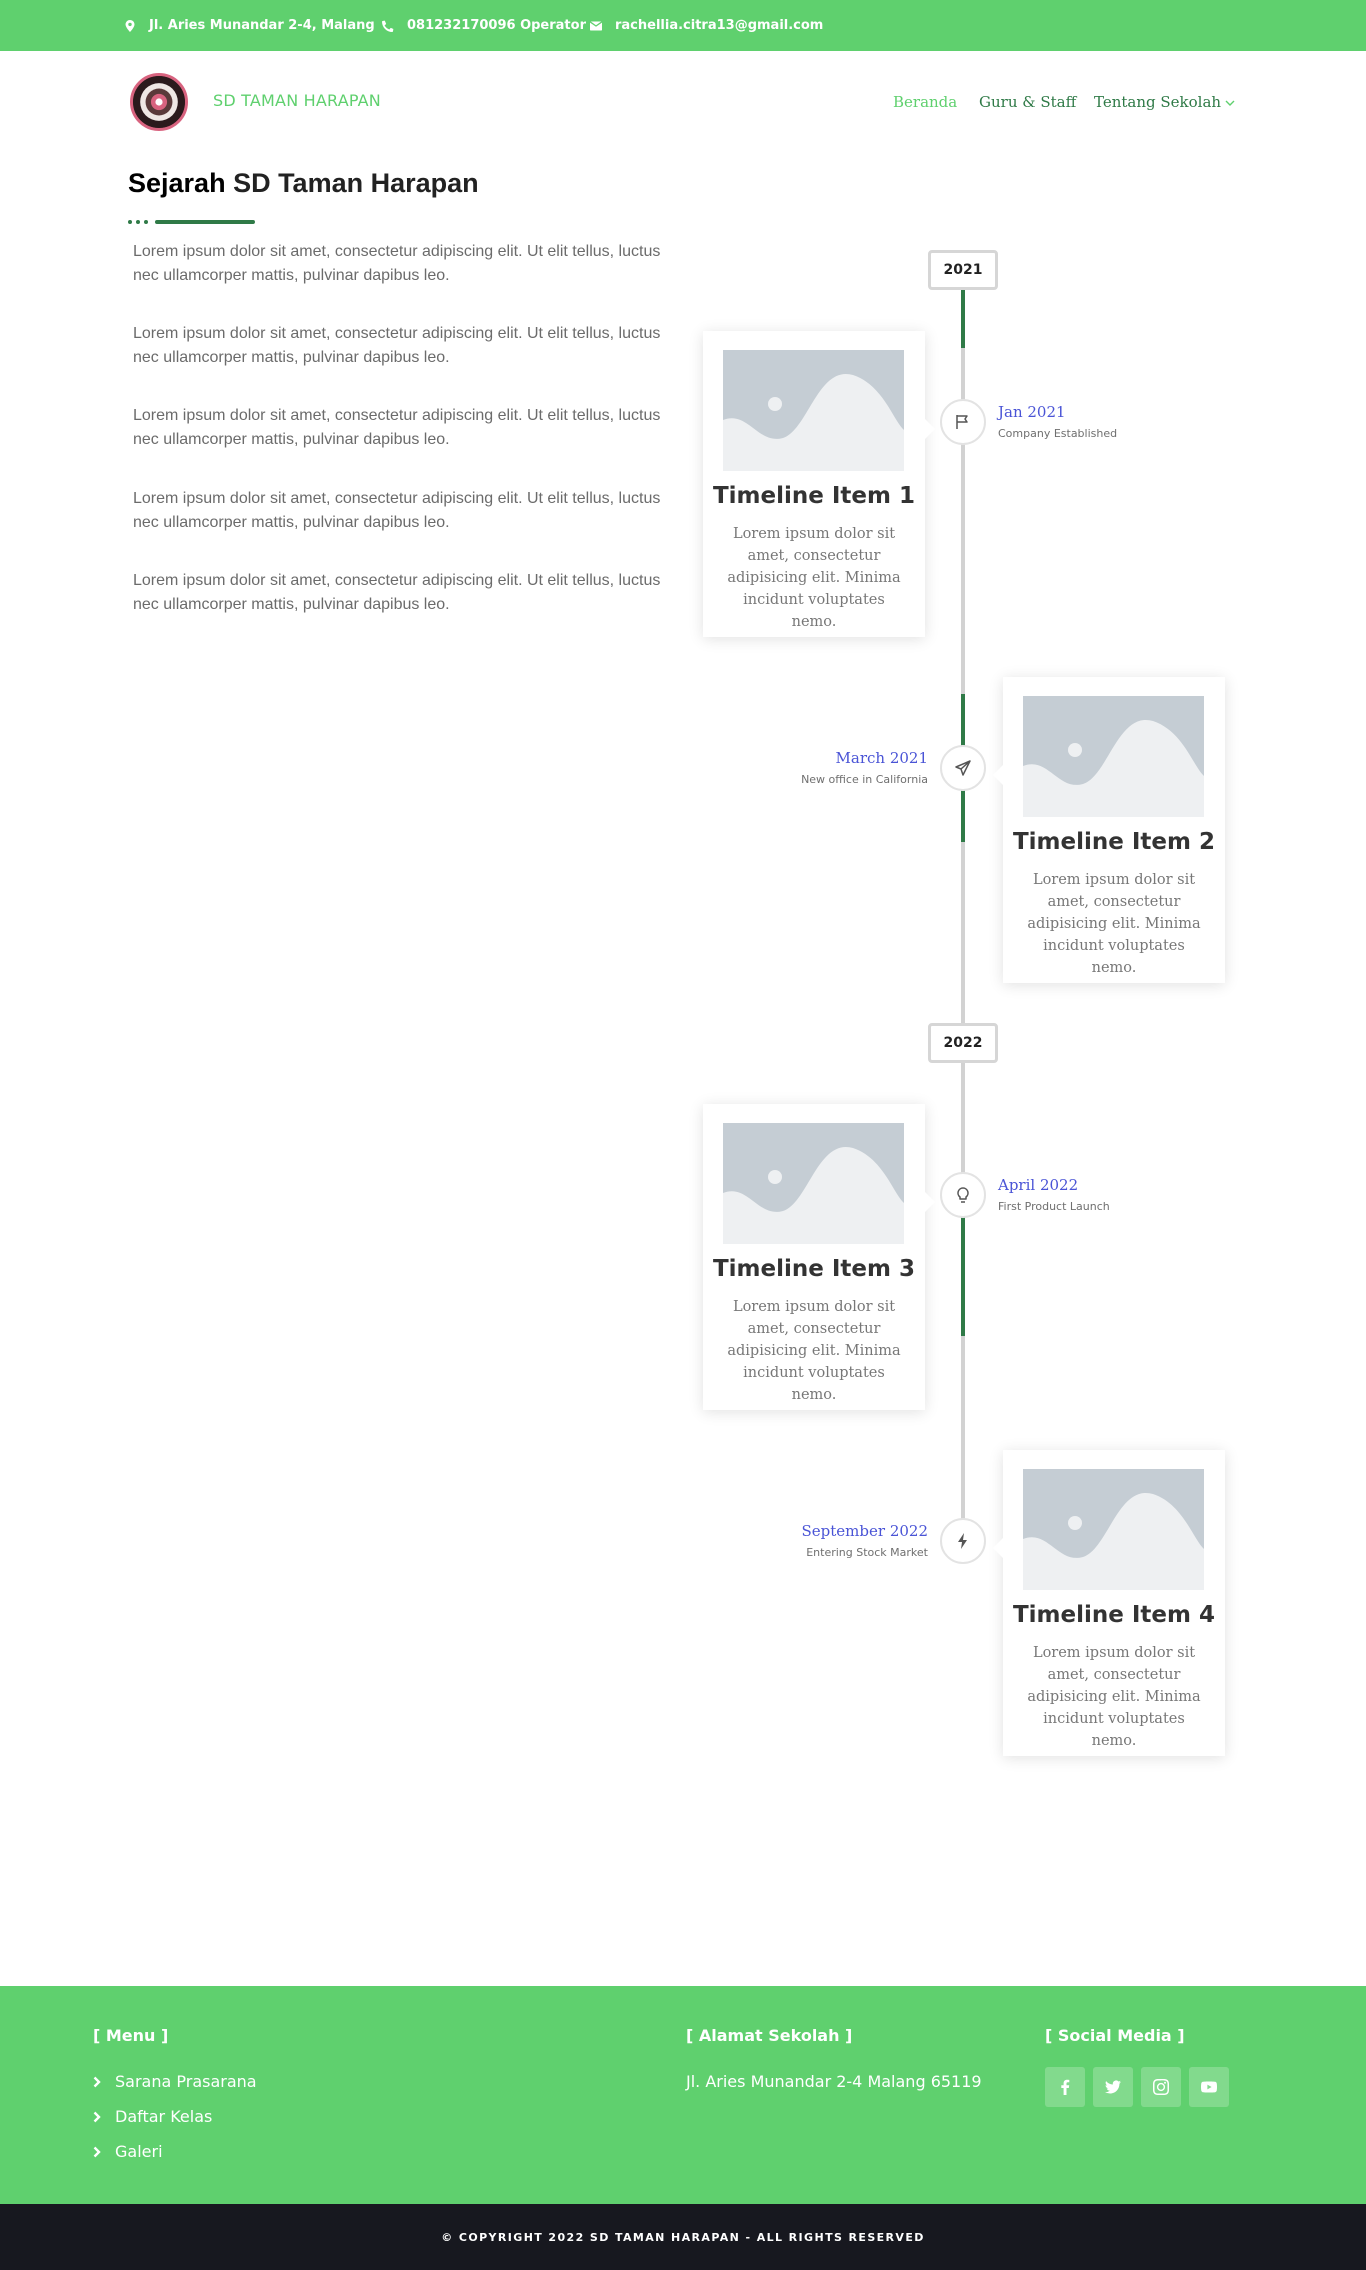 The height and width of the screenshot is (2270, 1366). I want to click on twitter-button, so click(1113, 2087).